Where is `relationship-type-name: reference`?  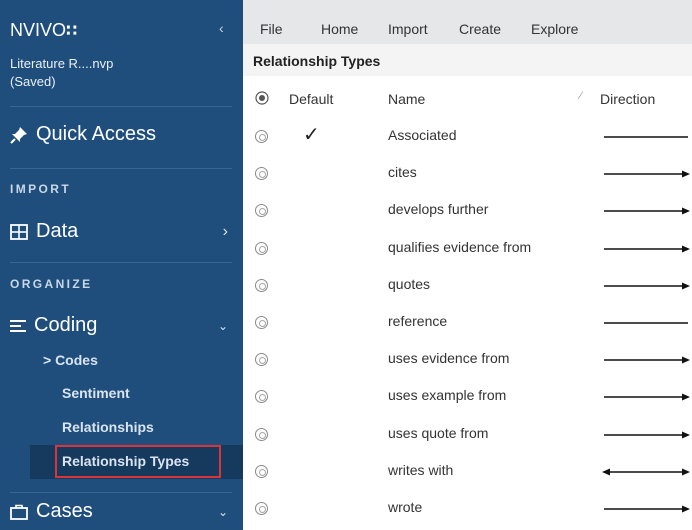 relationship-type-name: reference is located at coordinates (418, 321).